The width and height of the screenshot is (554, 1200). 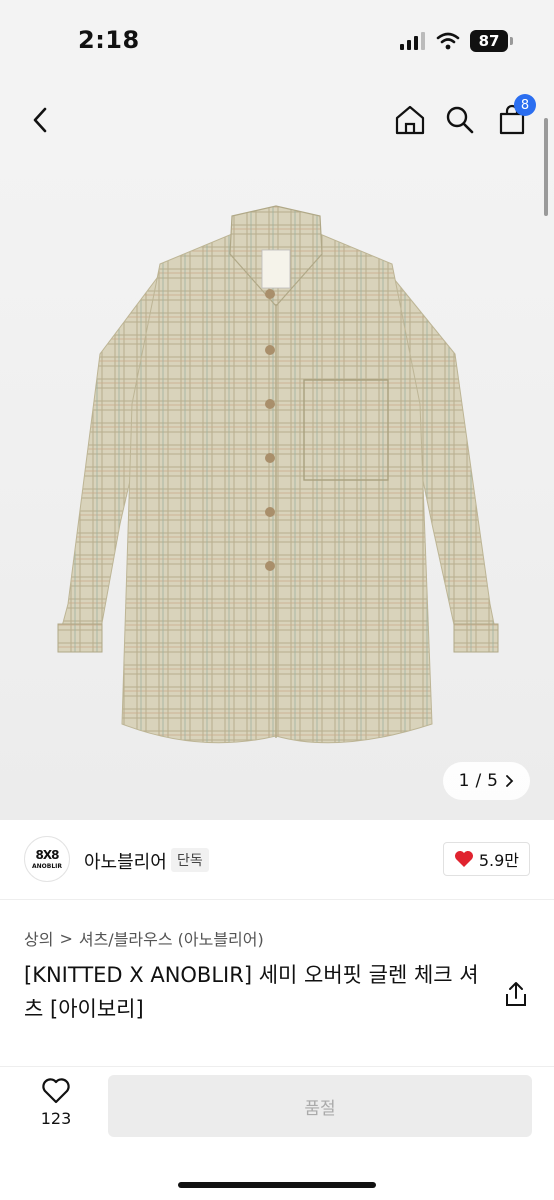 I want to click on heart-outline-icon, so click(x=56, y=1091).